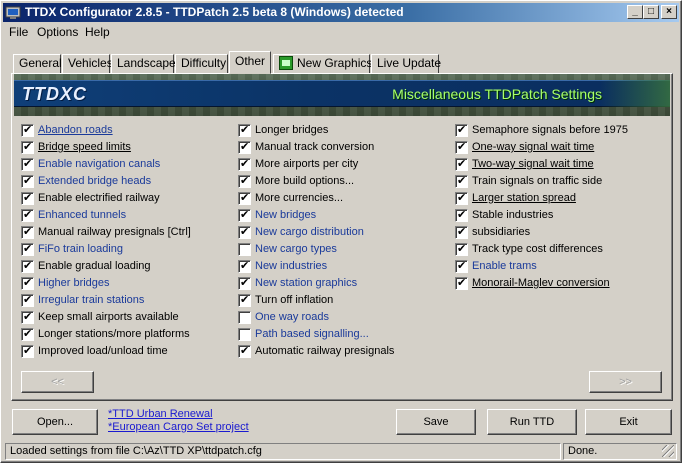 The width and height of the screenshot is (682, 463). I want to click on option-label: New cargo types, so click(296, 249).